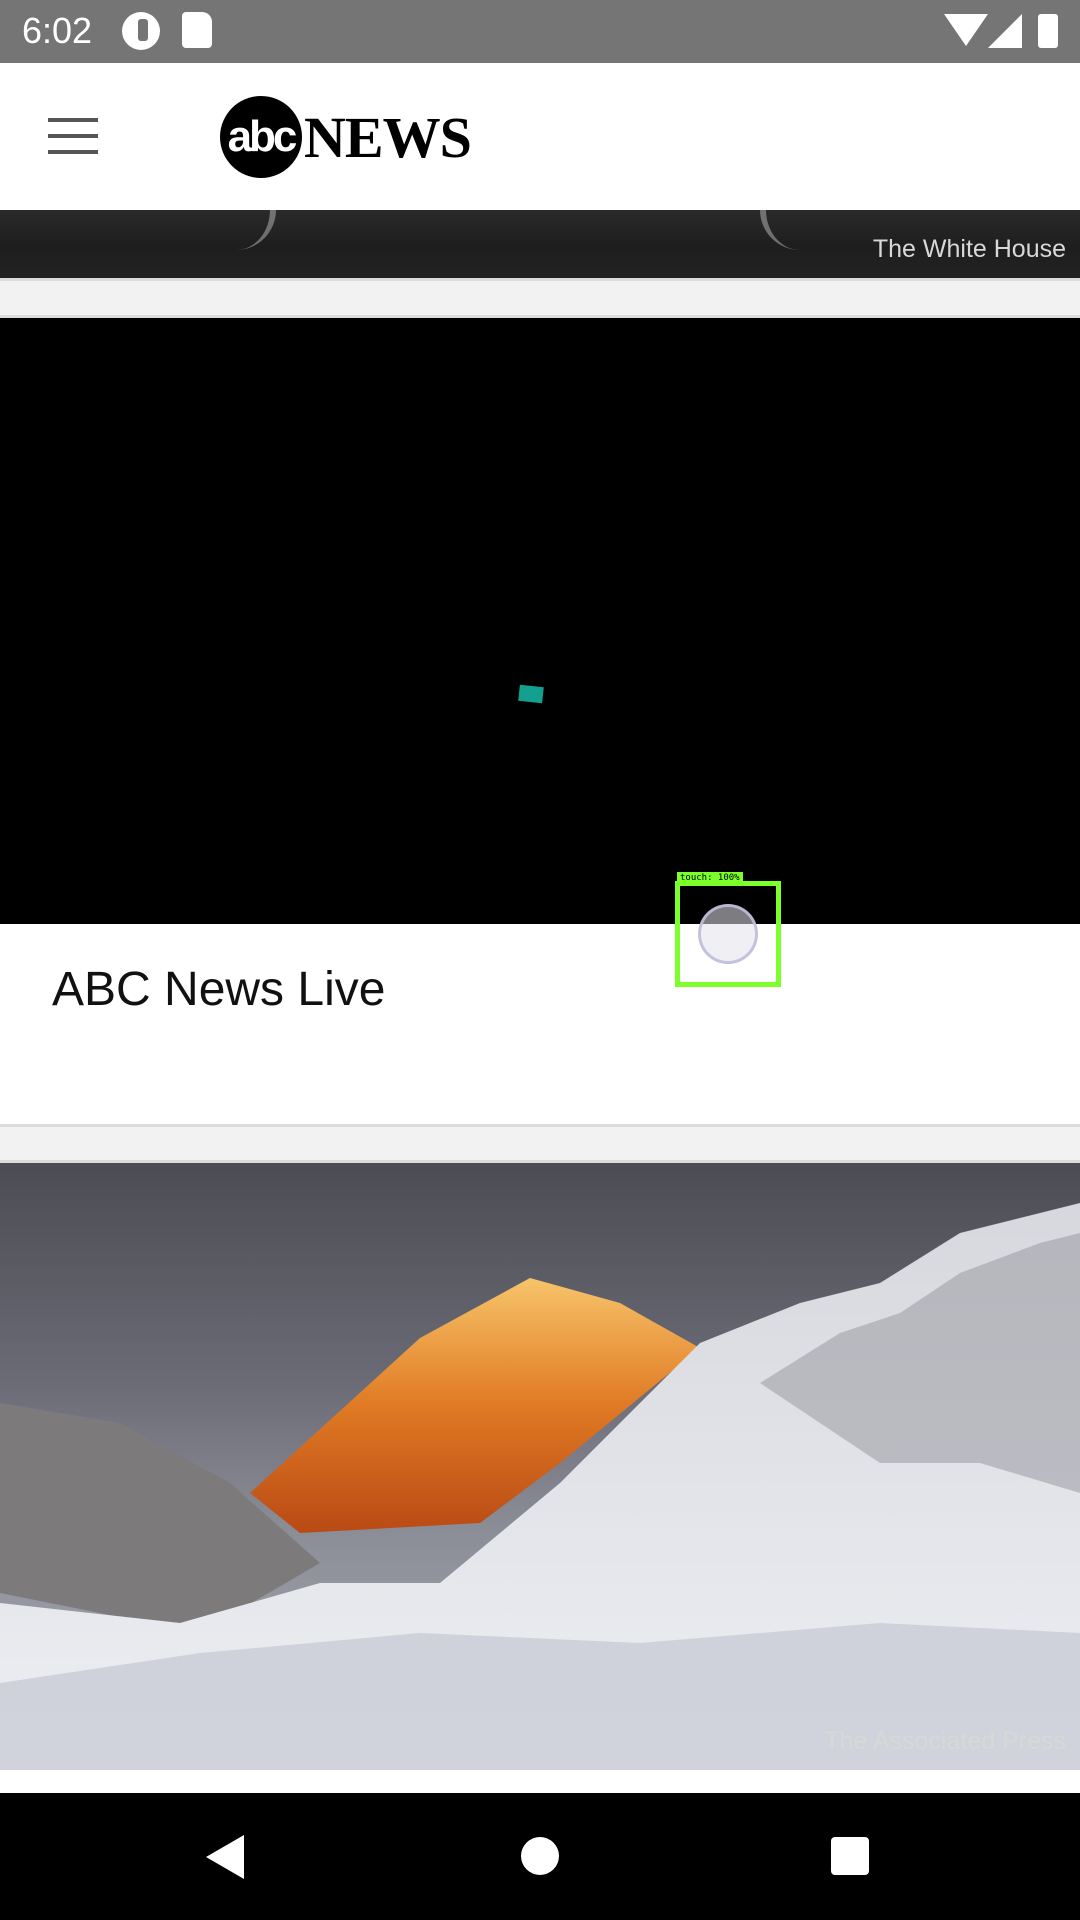  What do you see at coordinates (540, 244) in the screenshot?
I see `story-image-white-house: The White House` at bounding box center [540, 244].